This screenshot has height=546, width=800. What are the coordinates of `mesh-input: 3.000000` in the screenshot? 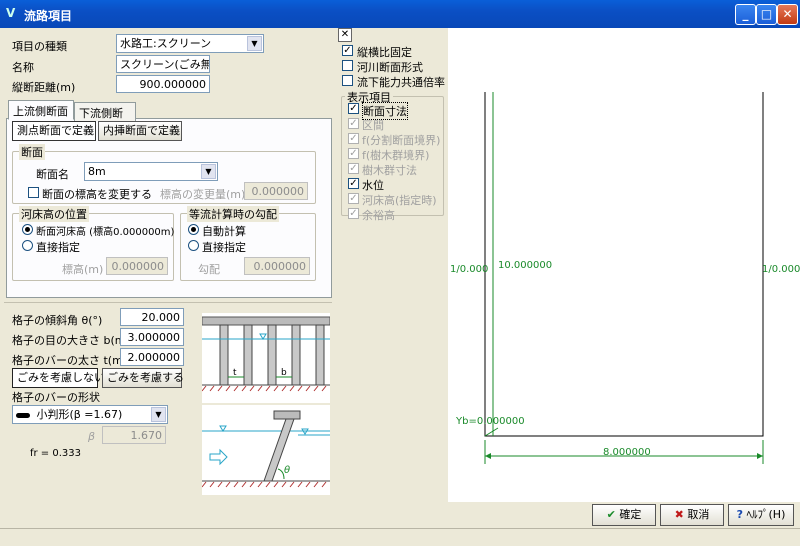 It's located at (152, 337).